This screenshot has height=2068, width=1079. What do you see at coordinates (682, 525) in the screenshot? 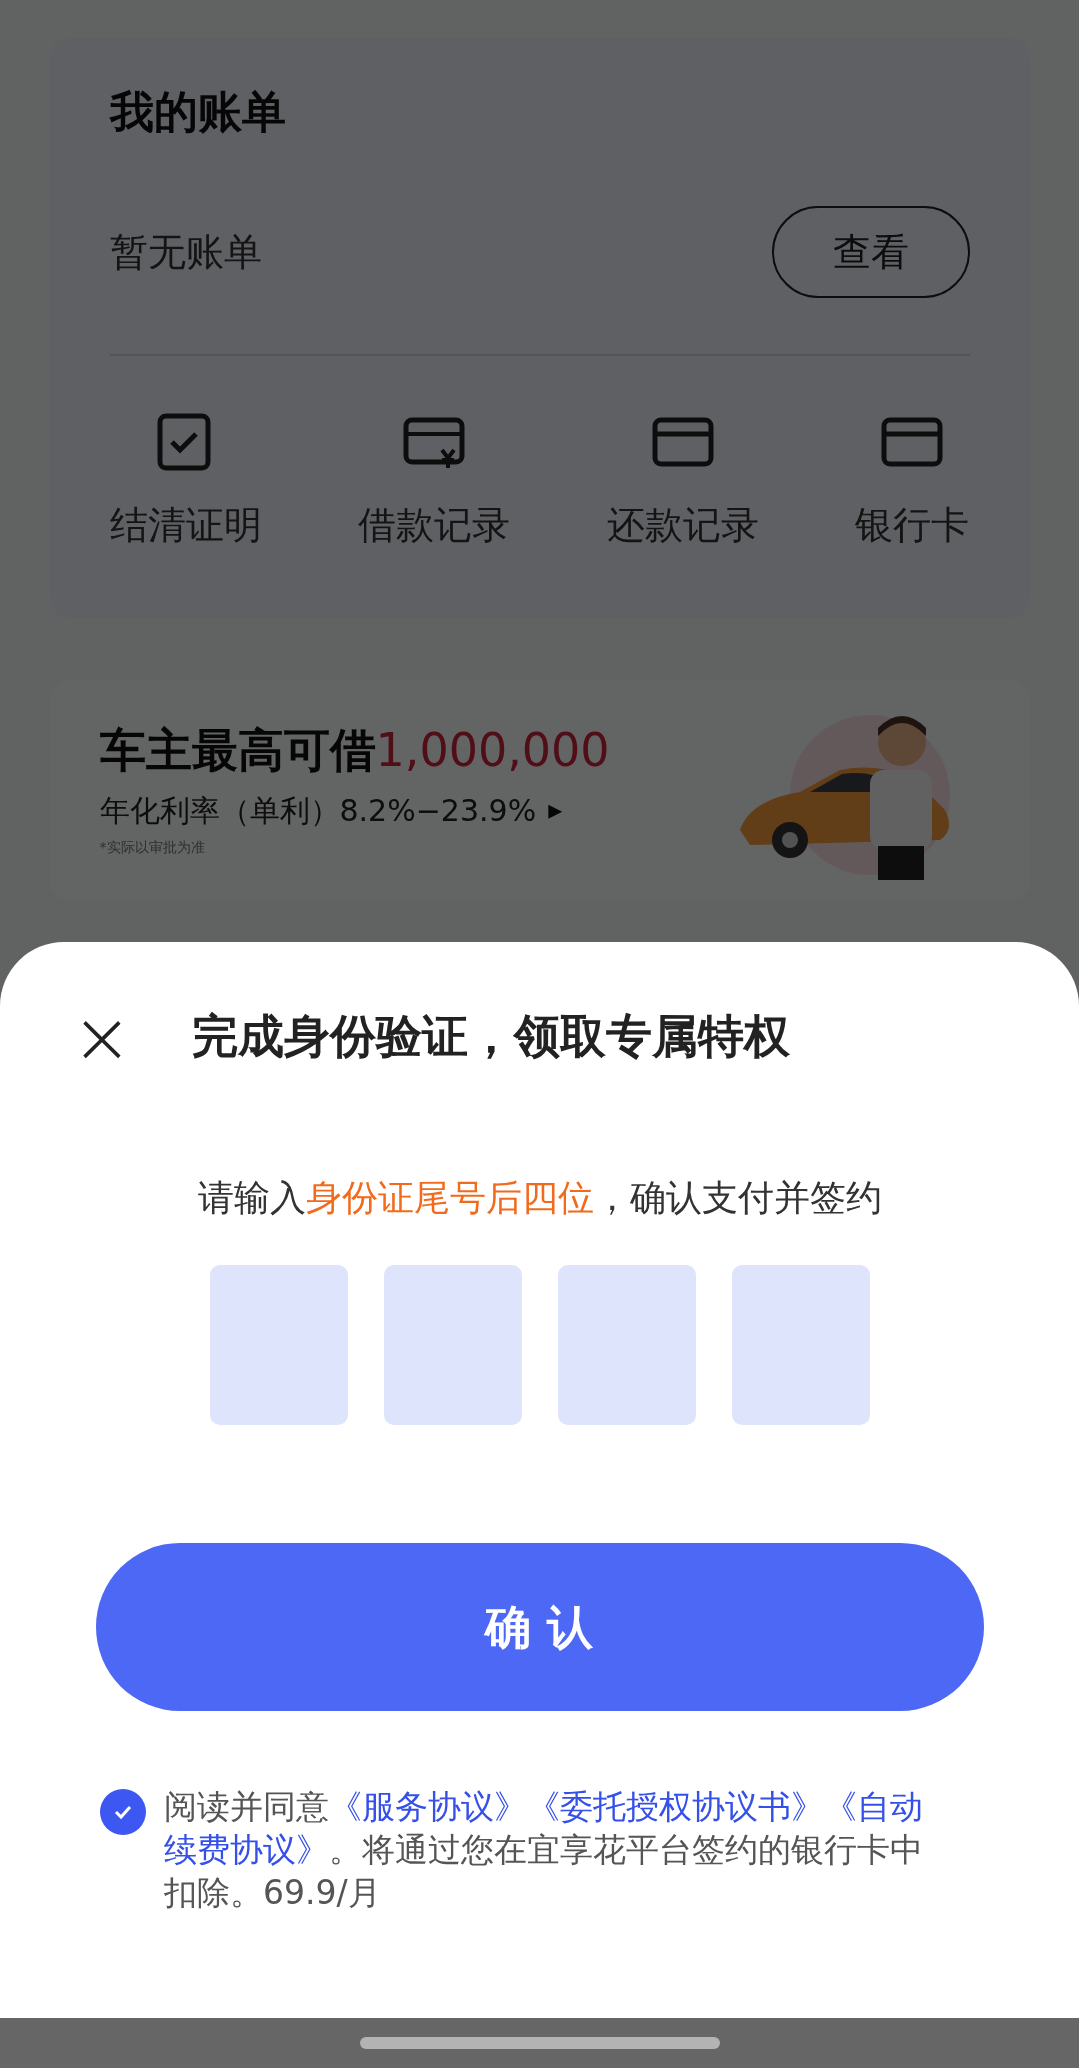
I see `shortcut-label: 还款记录` at bounding box center [682, 525].